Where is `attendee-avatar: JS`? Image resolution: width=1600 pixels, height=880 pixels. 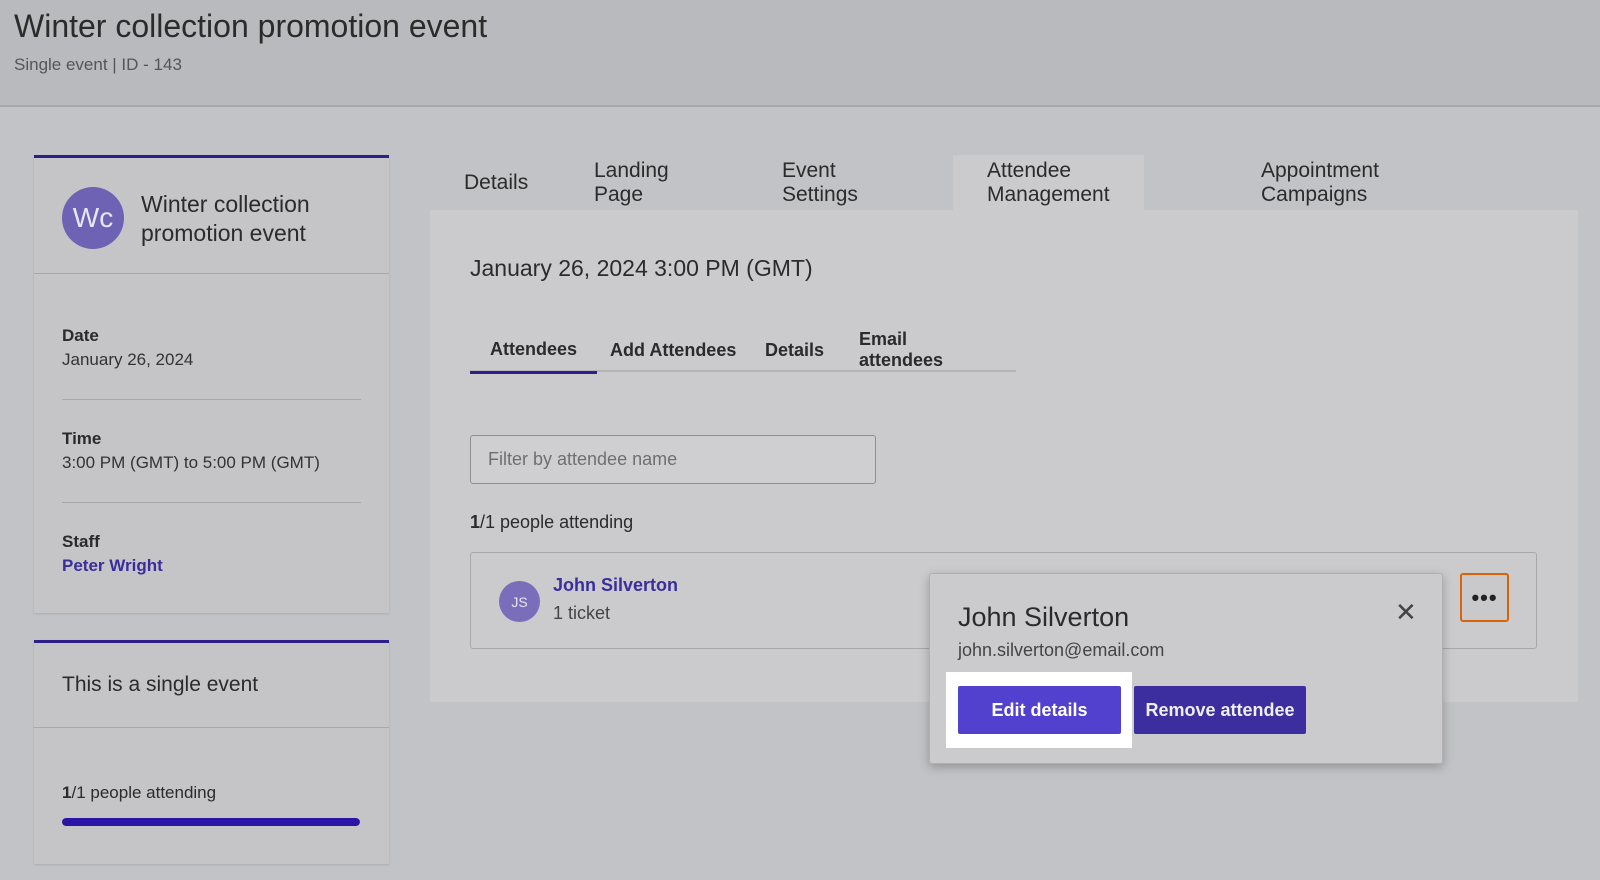 attendee-avatar: JS is located at coordinates (519, 601).